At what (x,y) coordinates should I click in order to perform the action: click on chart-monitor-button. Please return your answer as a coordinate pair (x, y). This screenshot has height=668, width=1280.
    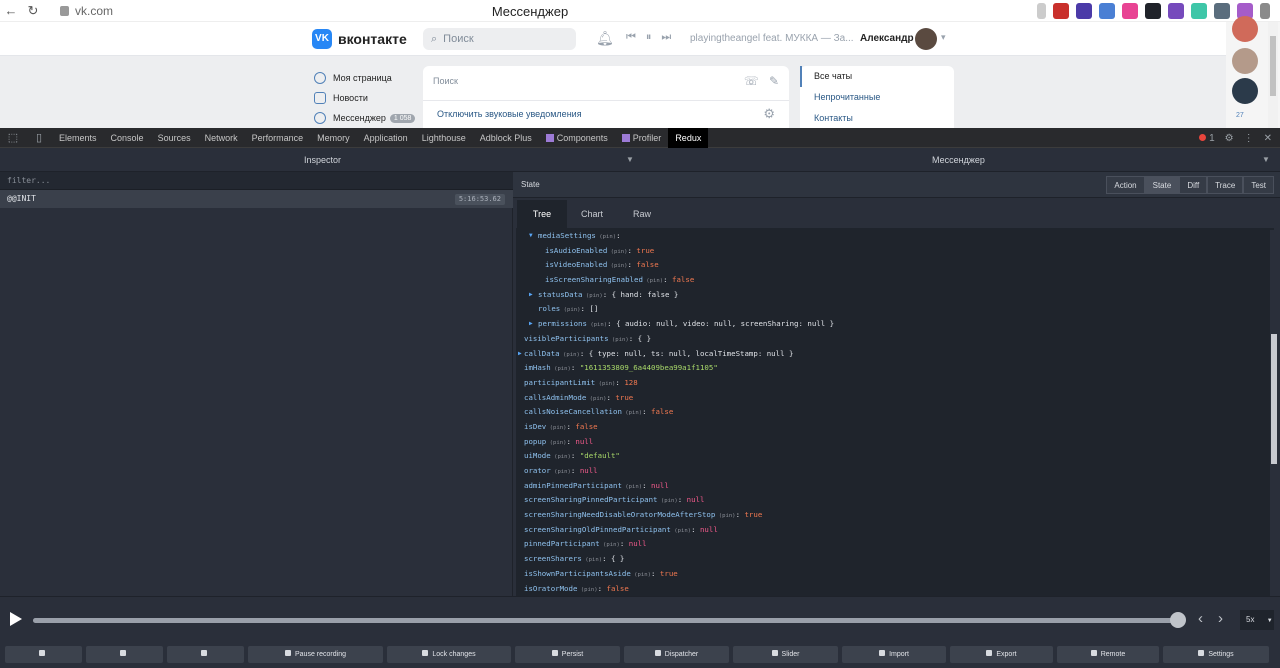
    Looking at the image, I should click on (205, 654).